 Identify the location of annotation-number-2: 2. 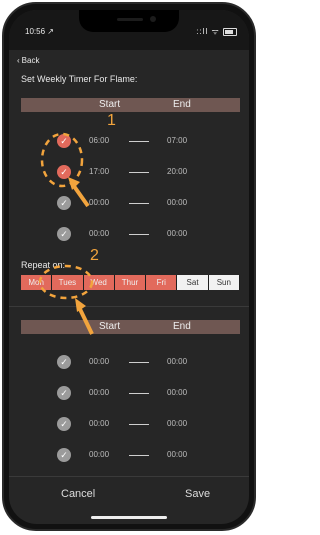
(94, 255).